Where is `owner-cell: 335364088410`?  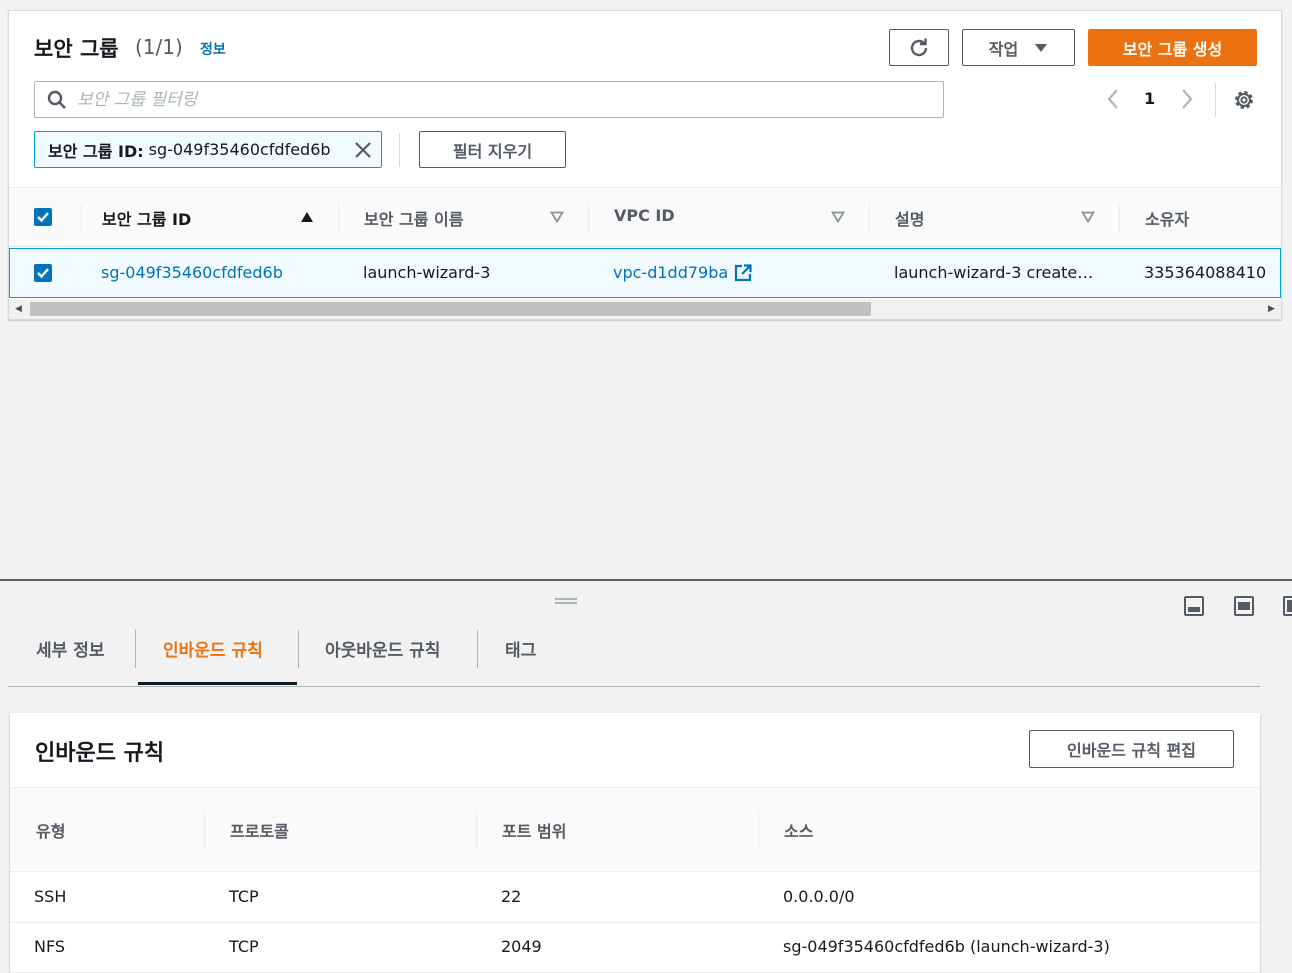
owner-cell: 335364088410 is located at coordinates (1205, 272).